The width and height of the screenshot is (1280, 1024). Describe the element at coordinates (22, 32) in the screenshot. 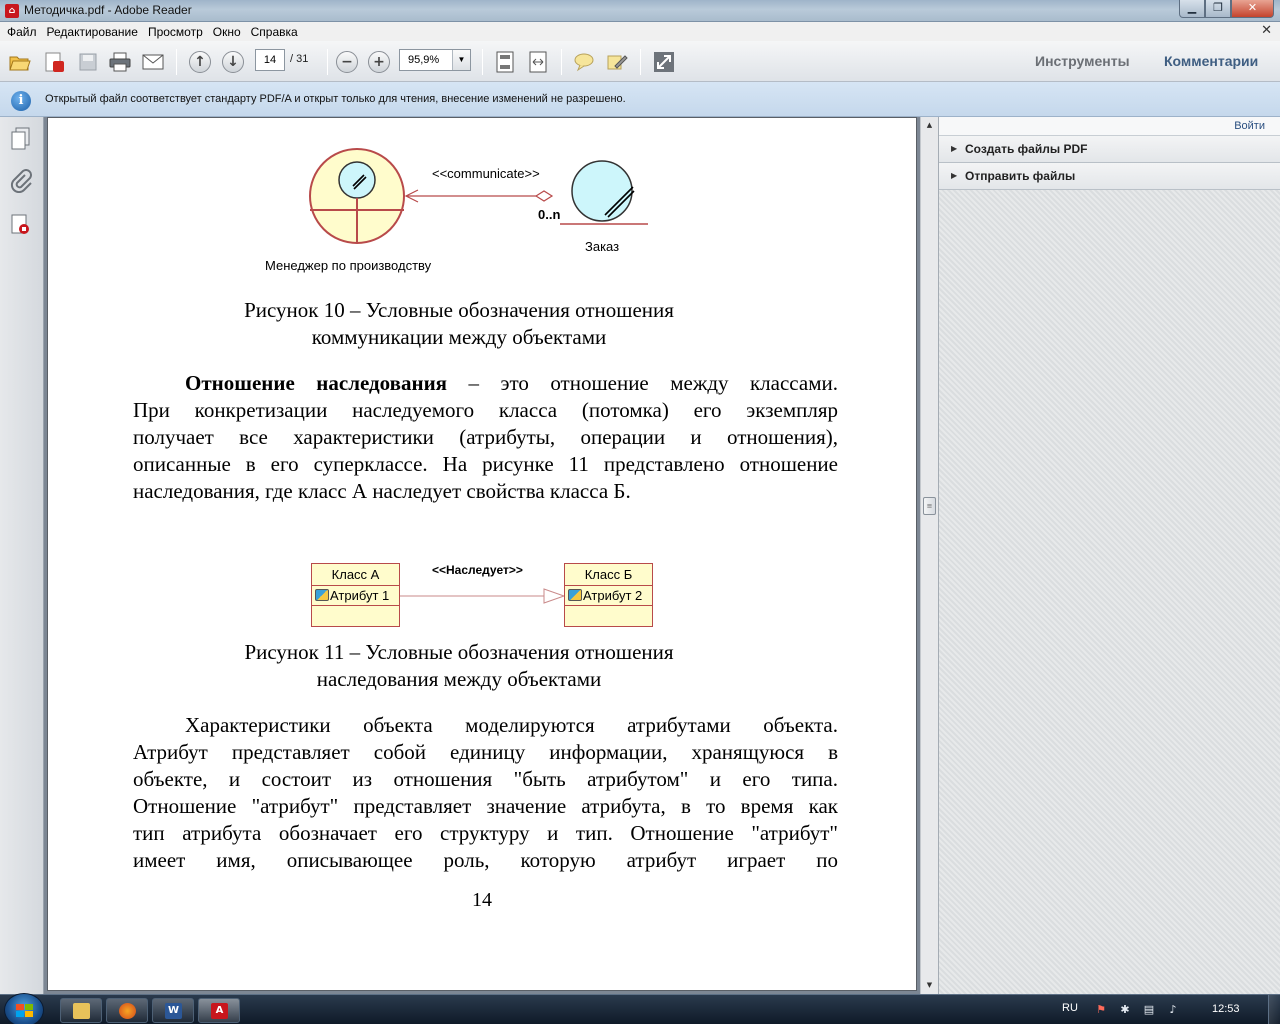

I see `menu-file: Файл` at that location.